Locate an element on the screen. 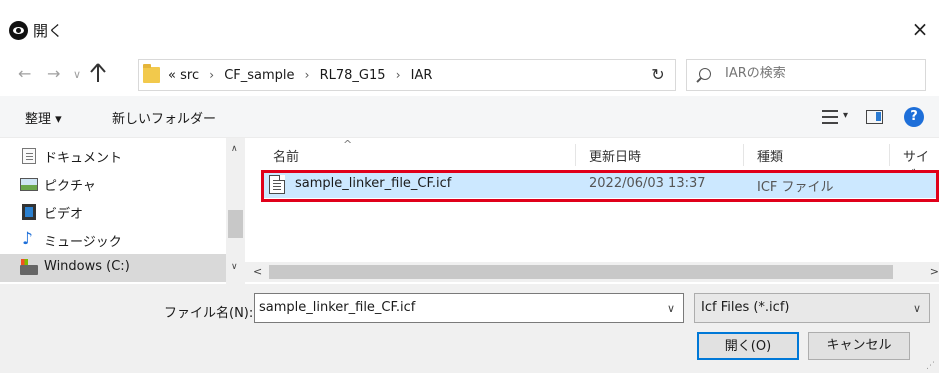 The width and height of the screenshot is (939, 373). nav-item-label: ミュージック is located at coordinates (83, 242).